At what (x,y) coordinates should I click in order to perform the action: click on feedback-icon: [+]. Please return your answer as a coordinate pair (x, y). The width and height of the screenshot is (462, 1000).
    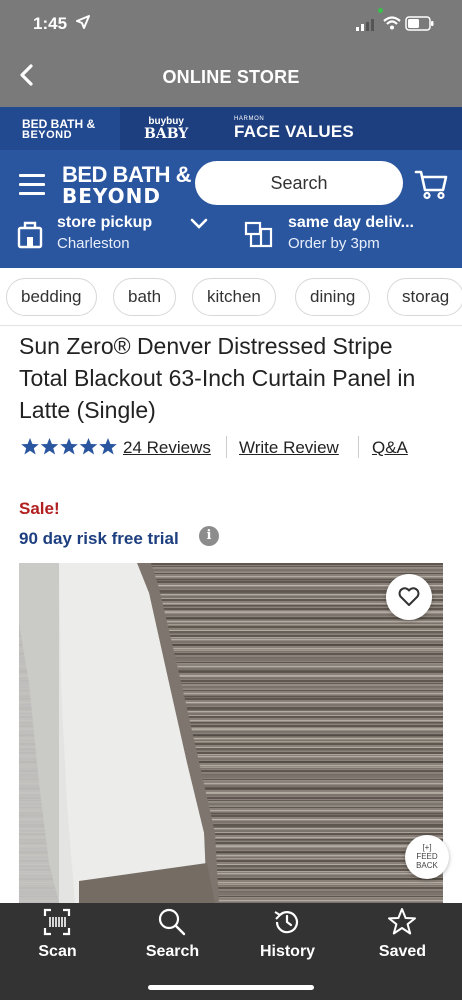
    Looking at the image, I should click on (427, 847).